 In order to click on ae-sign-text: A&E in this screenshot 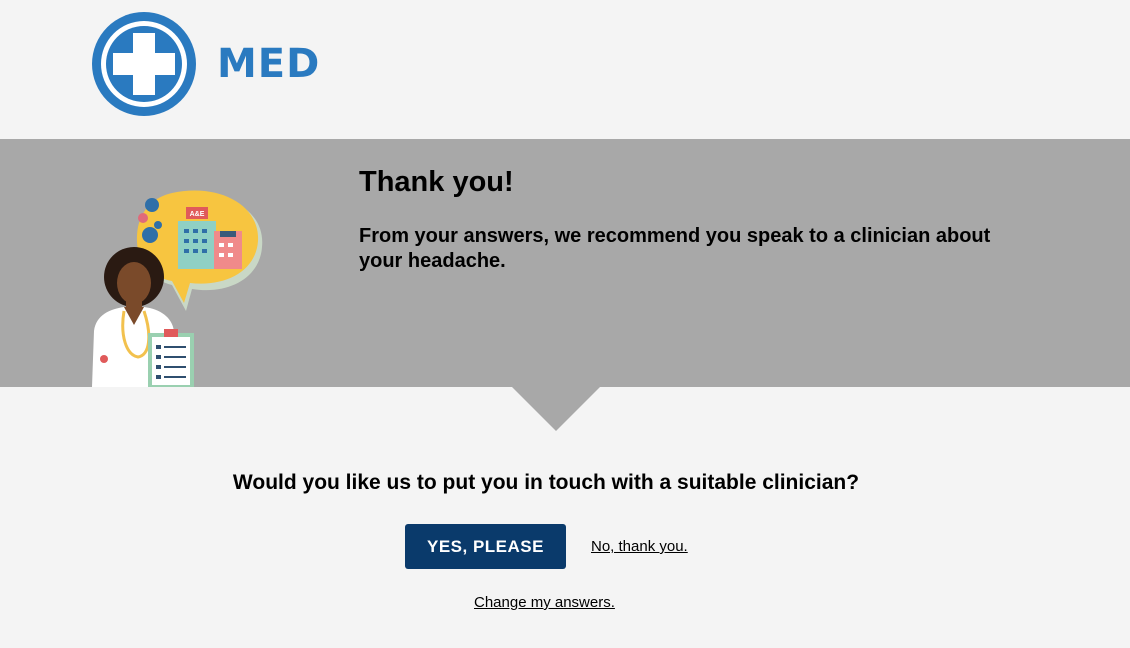, I will do `click(197, 214)`.